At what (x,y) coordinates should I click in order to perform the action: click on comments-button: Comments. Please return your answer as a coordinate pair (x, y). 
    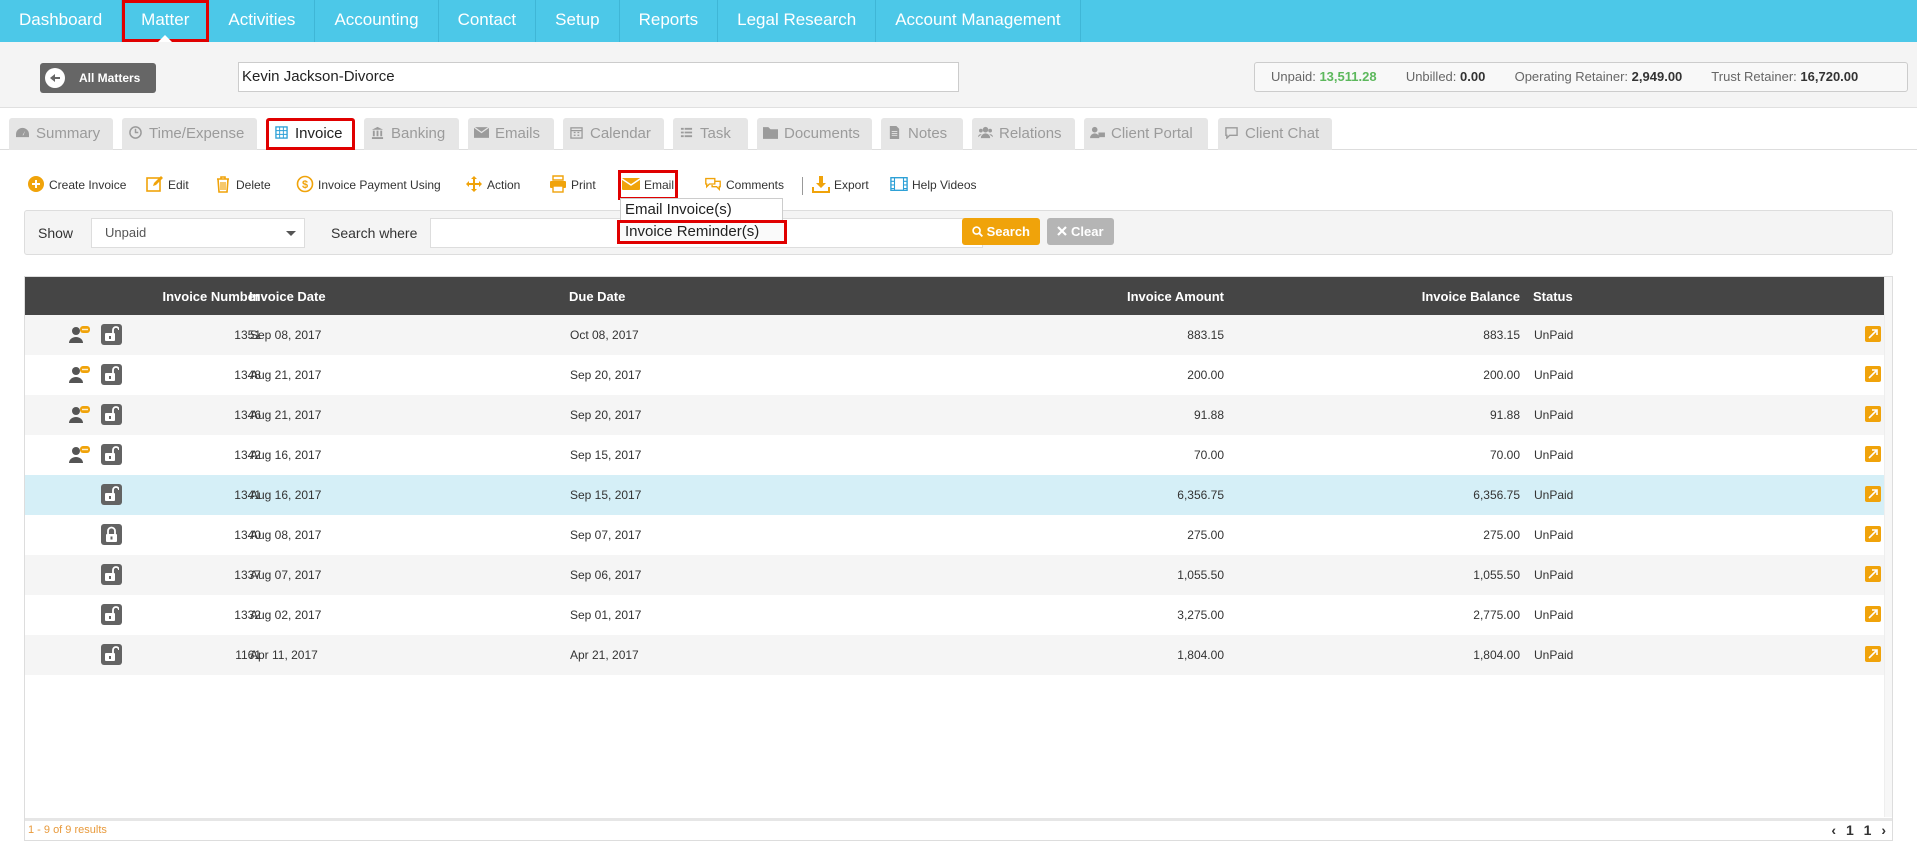
    Looking at the image, I should click on (744, 185).